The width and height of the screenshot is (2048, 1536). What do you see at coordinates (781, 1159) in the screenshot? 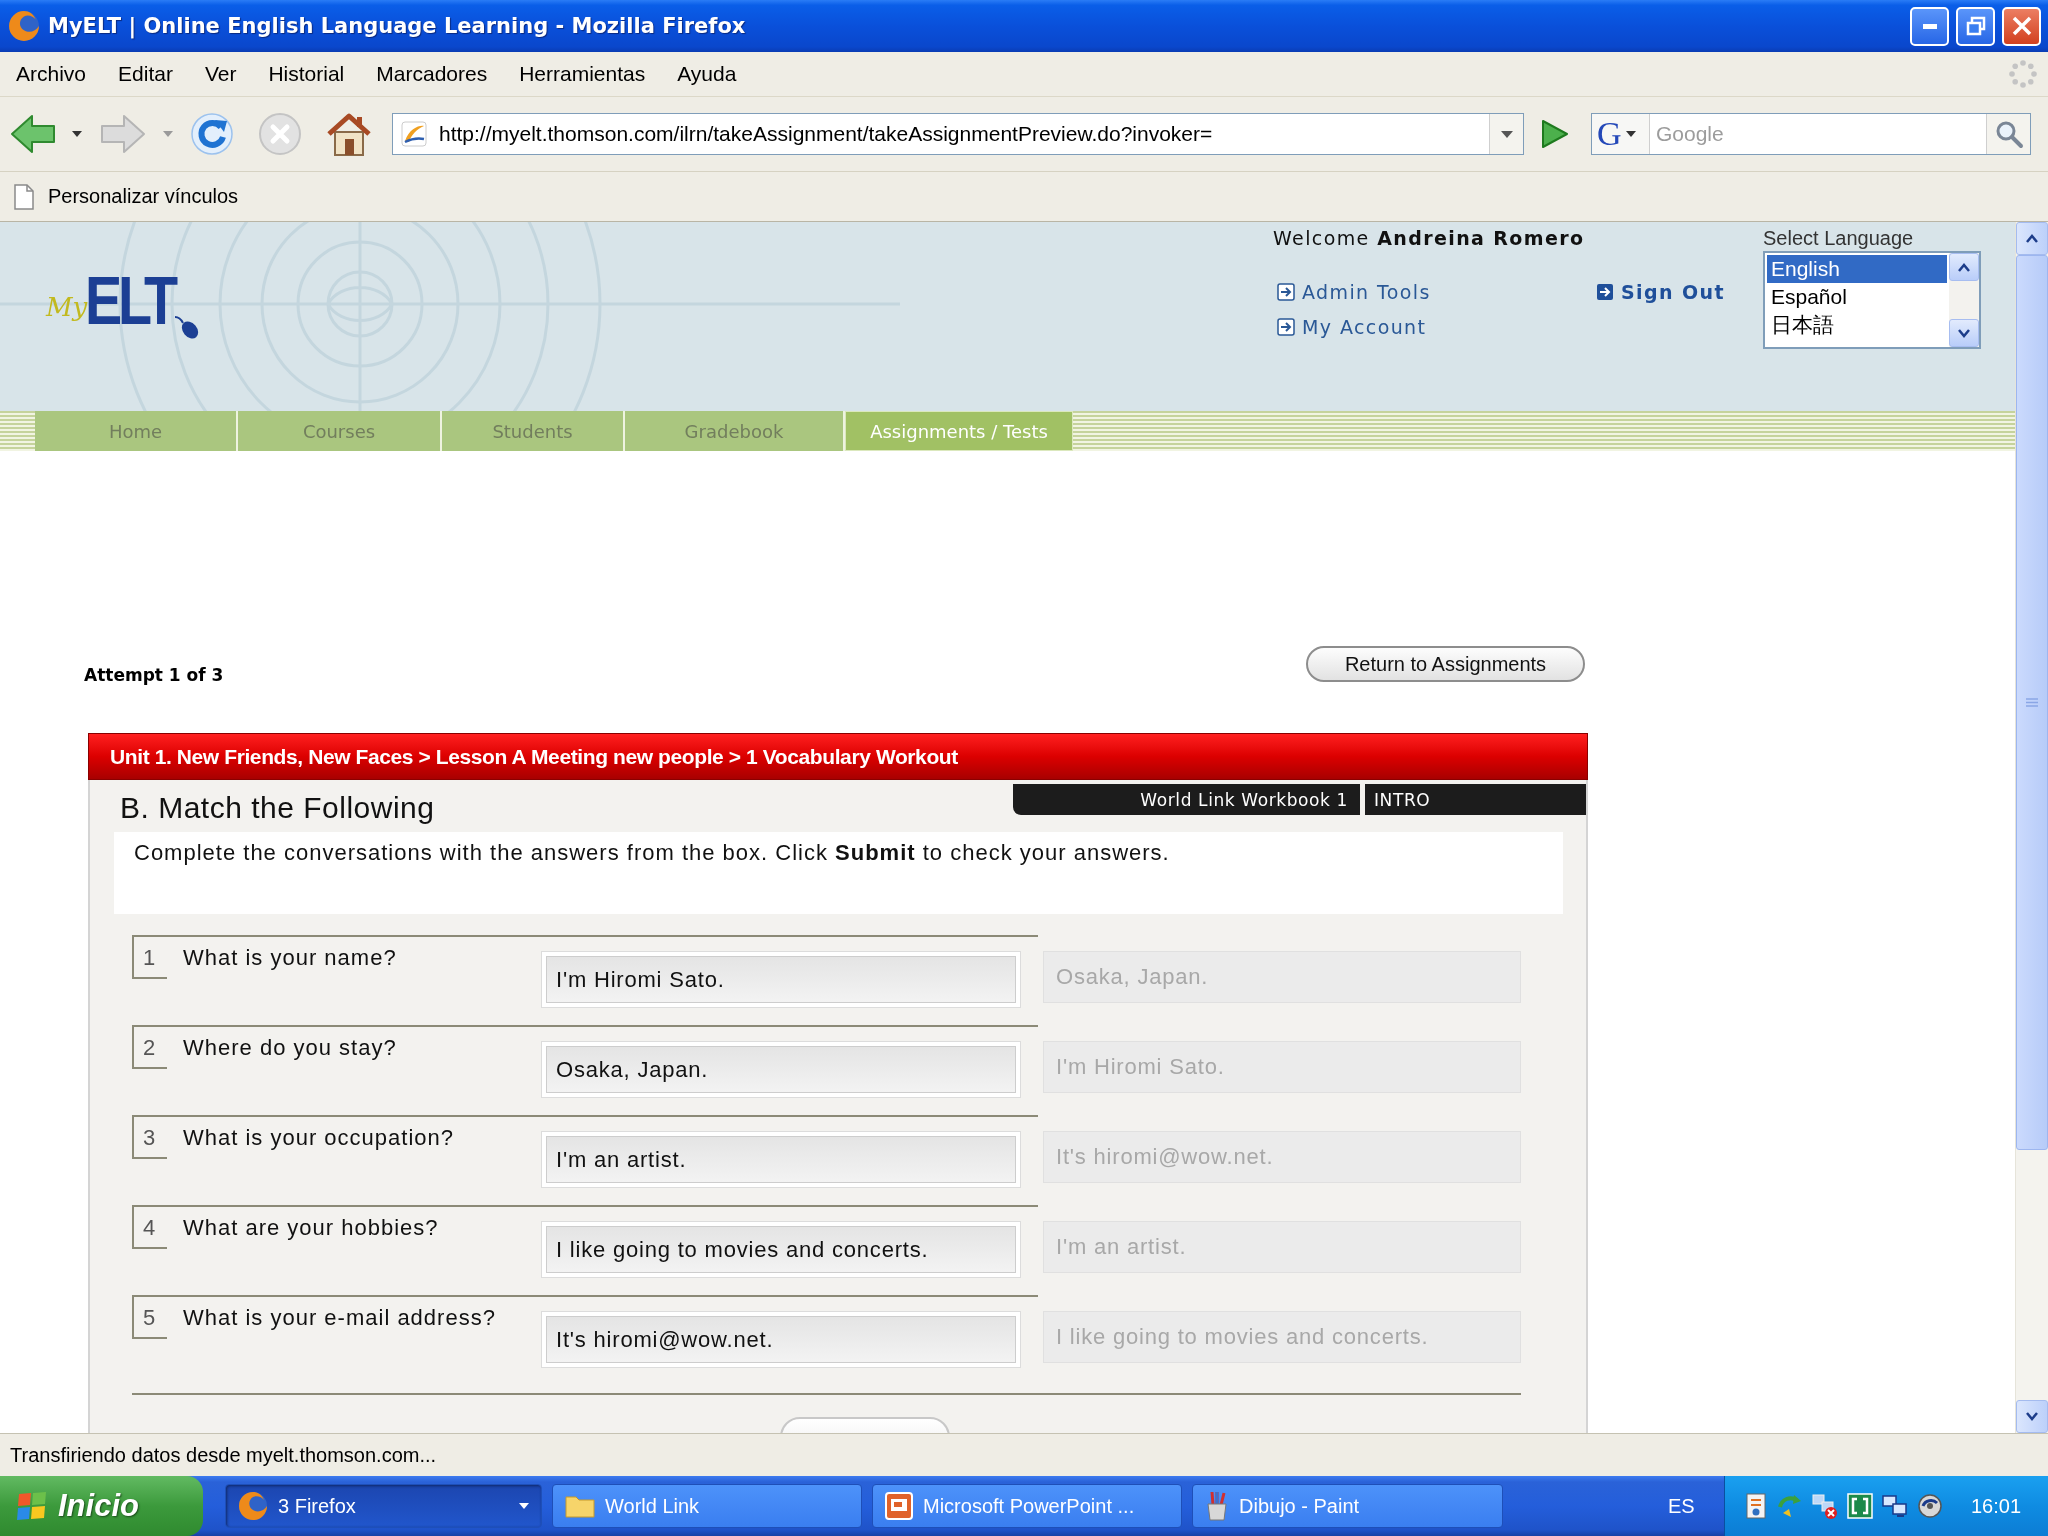
I see `answer-field: I'm an artist.` at bounding box center [781, 1159].